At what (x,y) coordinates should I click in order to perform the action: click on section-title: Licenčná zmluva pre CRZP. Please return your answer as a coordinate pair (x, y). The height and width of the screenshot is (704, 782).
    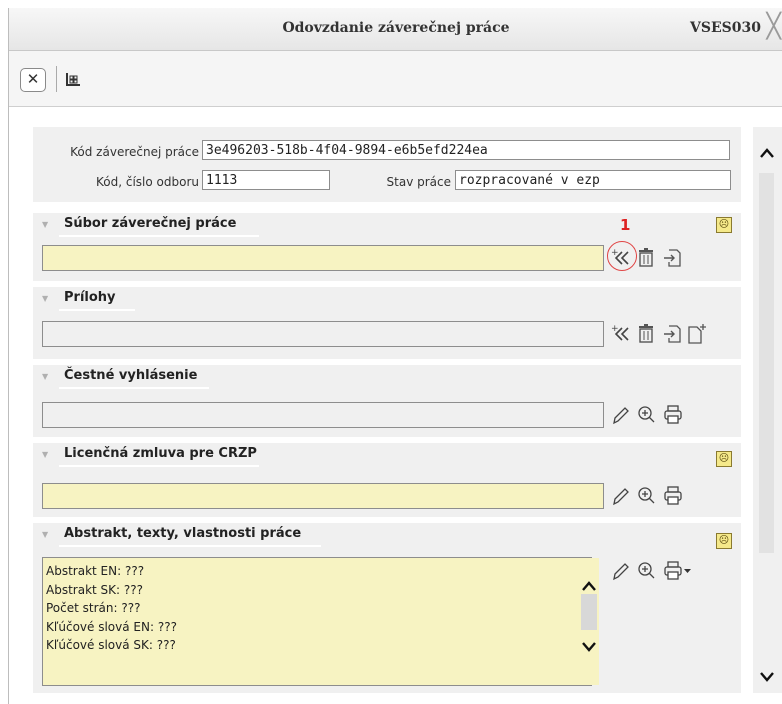
    Looking at the image, I should click on (160, 453).